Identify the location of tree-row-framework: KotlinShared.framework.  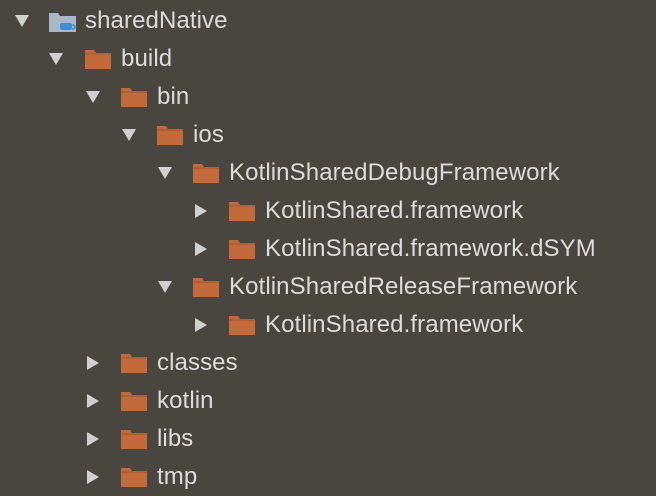
(328, 211).